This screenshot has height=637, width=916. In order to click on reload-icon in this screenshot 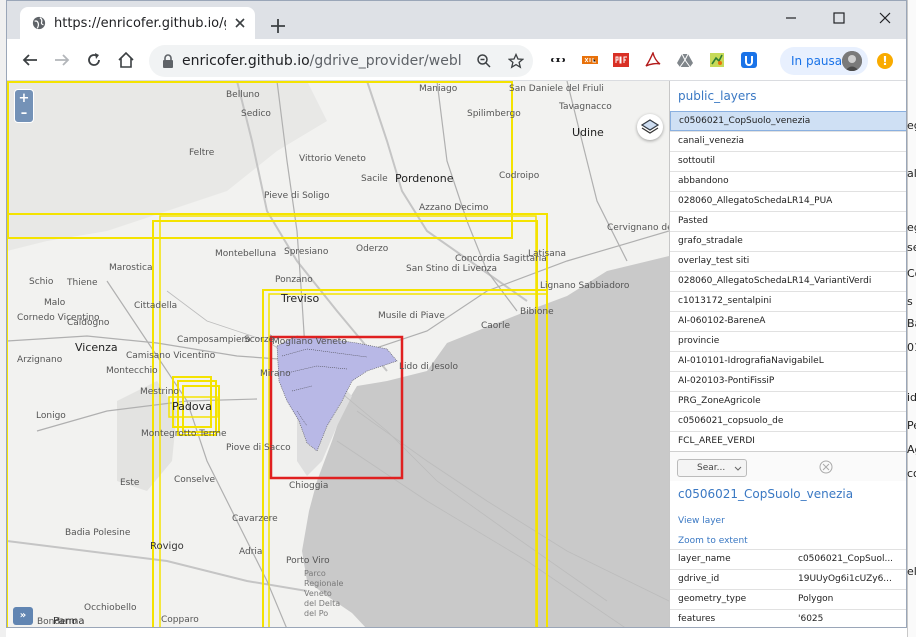, I will do `click(94, 60)`.